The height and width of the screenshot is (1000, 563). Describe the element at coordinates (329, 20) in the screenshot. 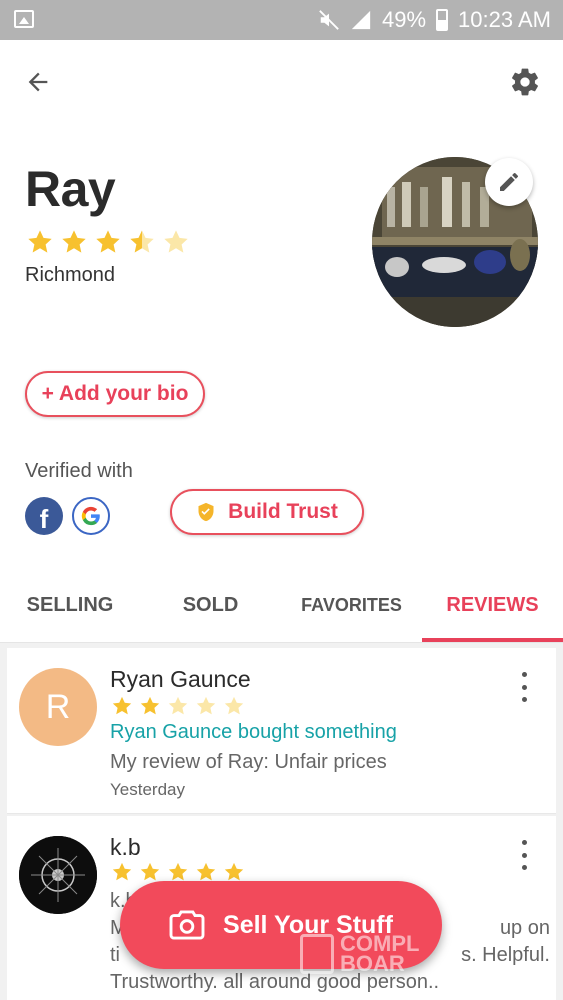

I see `mute-icon` at that location.